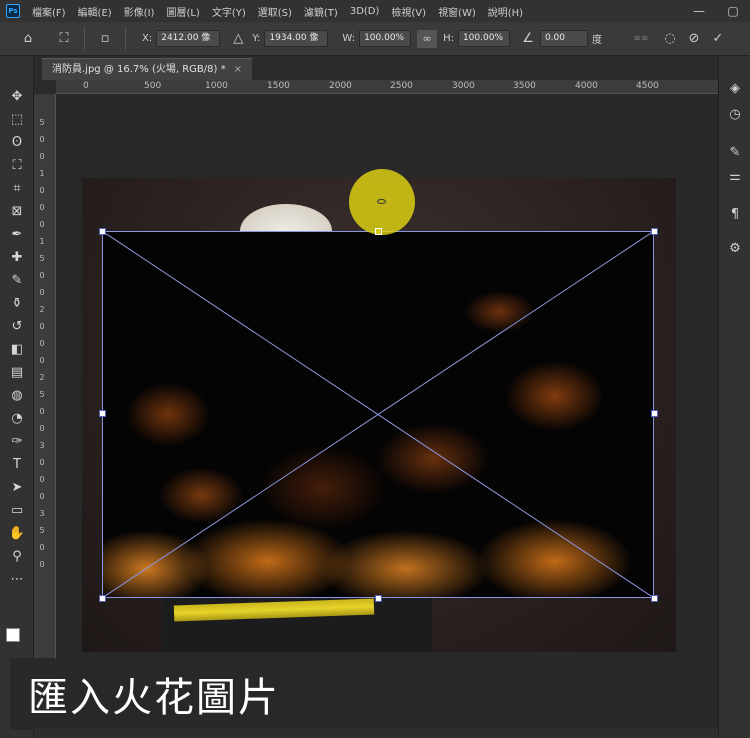  Describe the element at coordinates (17, 234) in the screenshot. I see `eyedropper-icon: ✒` at that location.